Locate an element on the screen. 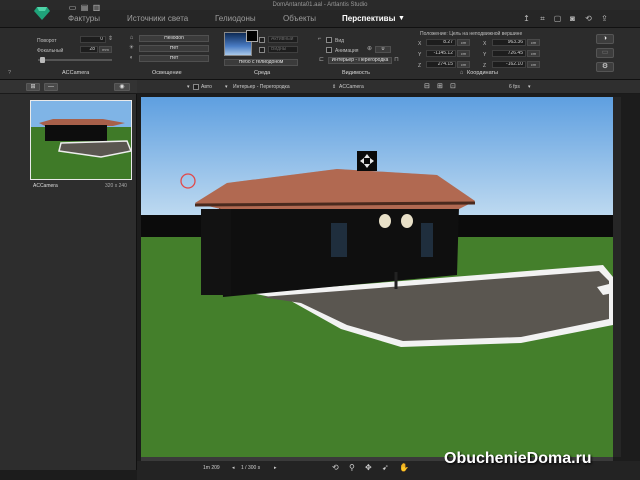 This screenshot has height=480, width=640. coords-section-title: Координаты is located at coordinates (482, 73).